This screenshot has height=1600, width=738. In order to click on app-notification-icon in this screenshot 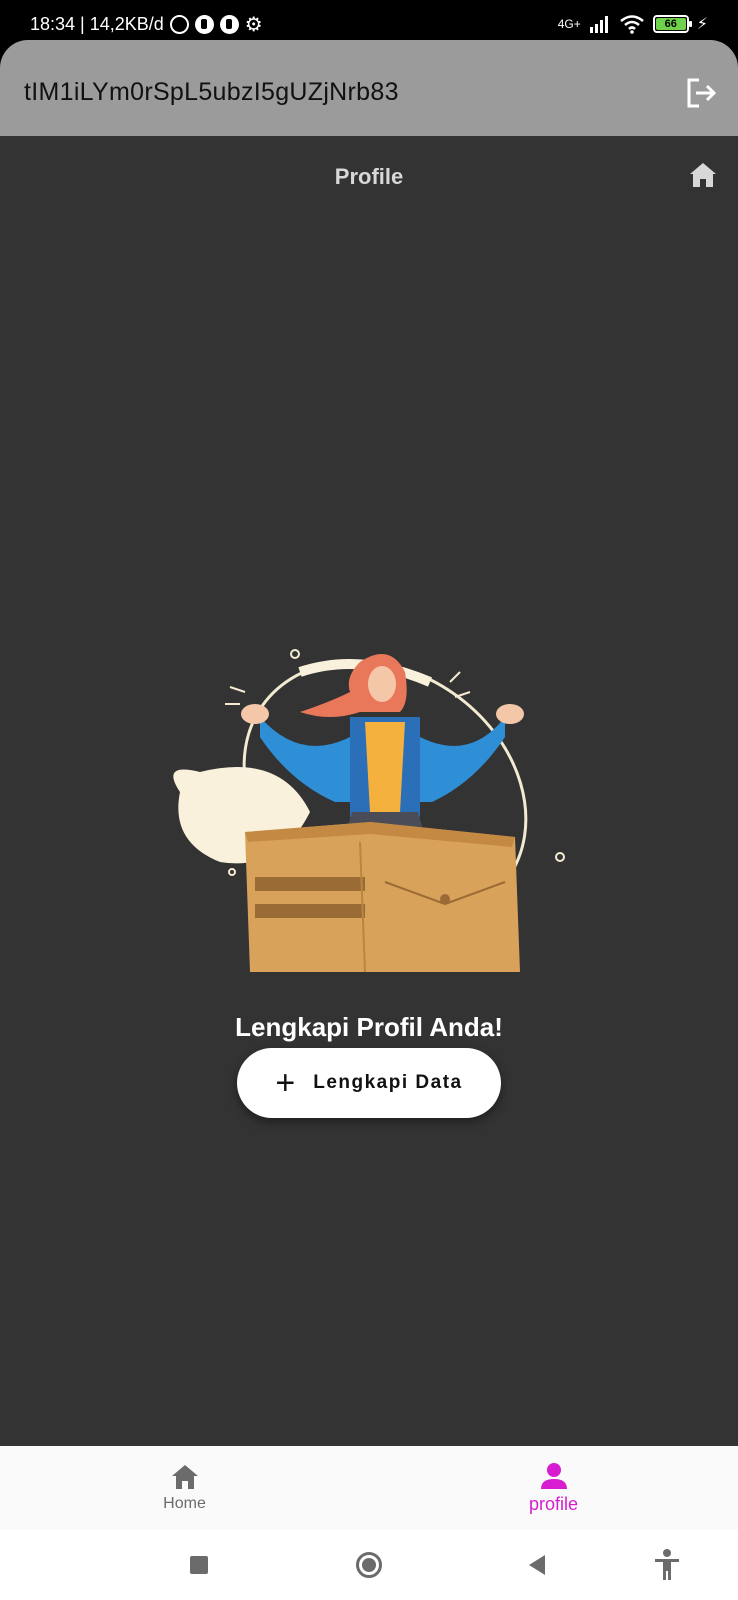, I will do `click(204, 24)`.